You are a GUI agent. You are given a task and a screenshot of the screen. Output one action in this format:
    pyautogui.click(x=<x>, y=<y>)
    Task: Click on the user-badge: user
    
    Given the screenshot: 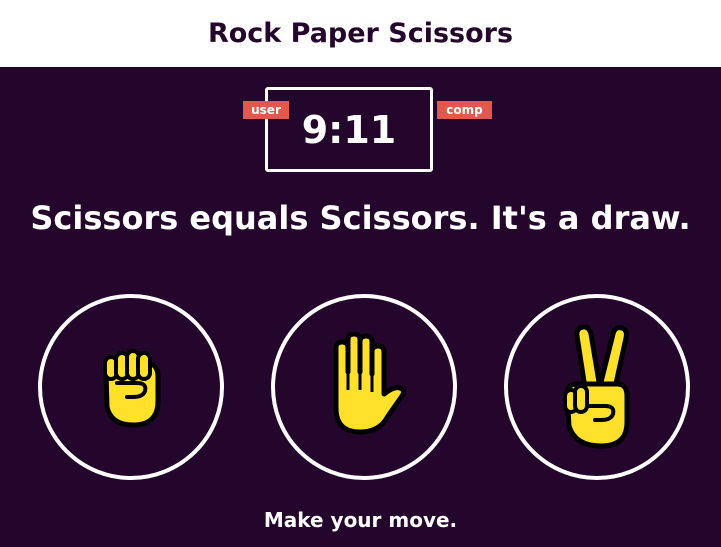 What is the action you would take?
    pyautogui.click(x=266, y=110)
    